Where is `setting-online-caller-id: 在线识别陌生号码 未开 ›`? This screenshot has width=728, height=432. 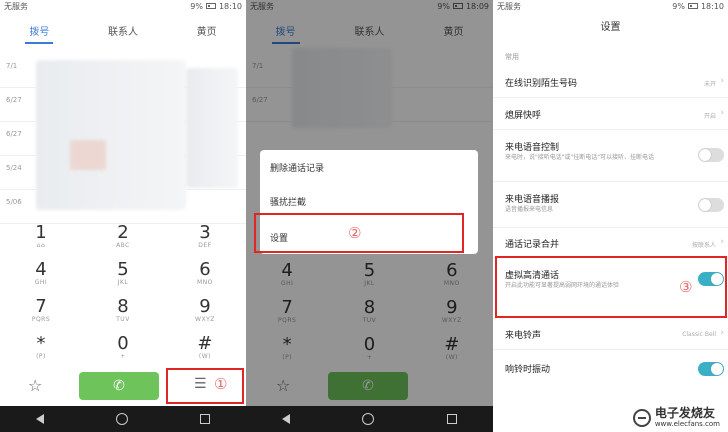
setting-online-caller-id: 在线识别陌生号码 未开 › is located at coordinates (610, 82).